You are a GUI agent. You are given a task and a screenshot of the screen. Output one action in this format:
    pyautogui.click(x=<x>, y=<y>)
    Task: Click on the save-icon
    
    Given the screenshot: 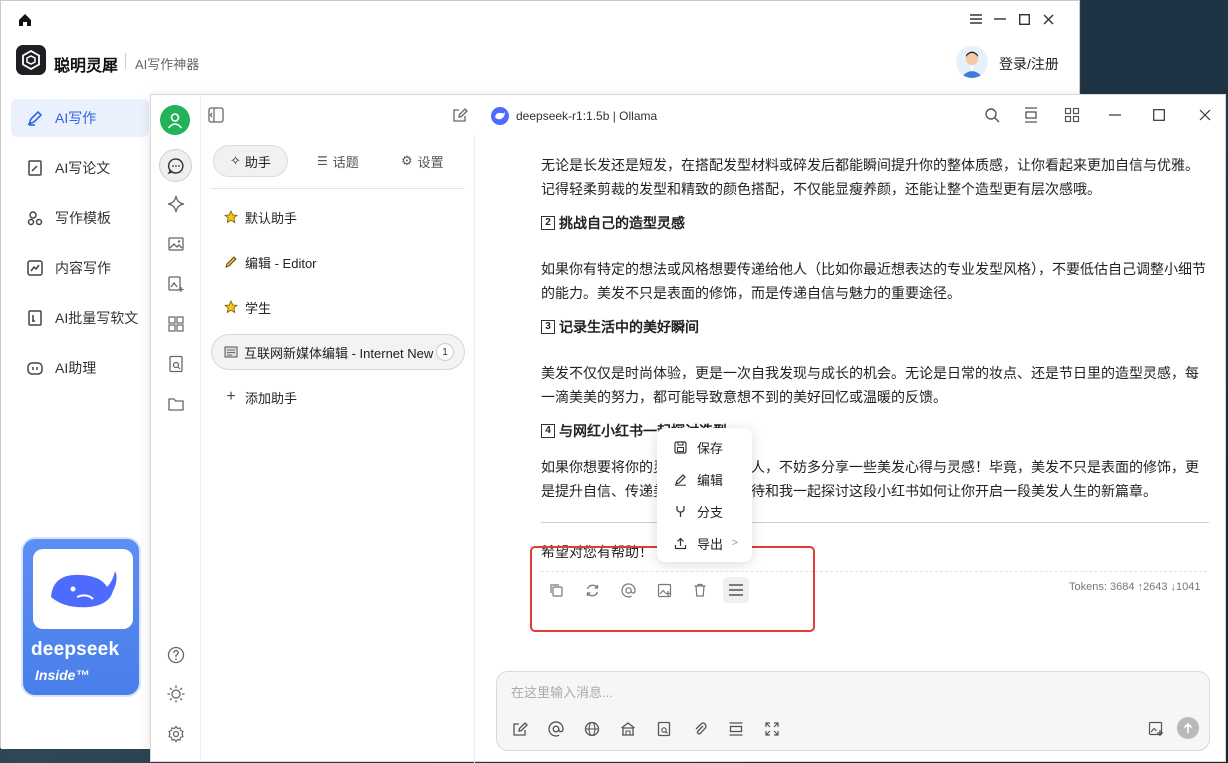 What is the action you would take?
    pyautogui.click(x=680, y=447)
    